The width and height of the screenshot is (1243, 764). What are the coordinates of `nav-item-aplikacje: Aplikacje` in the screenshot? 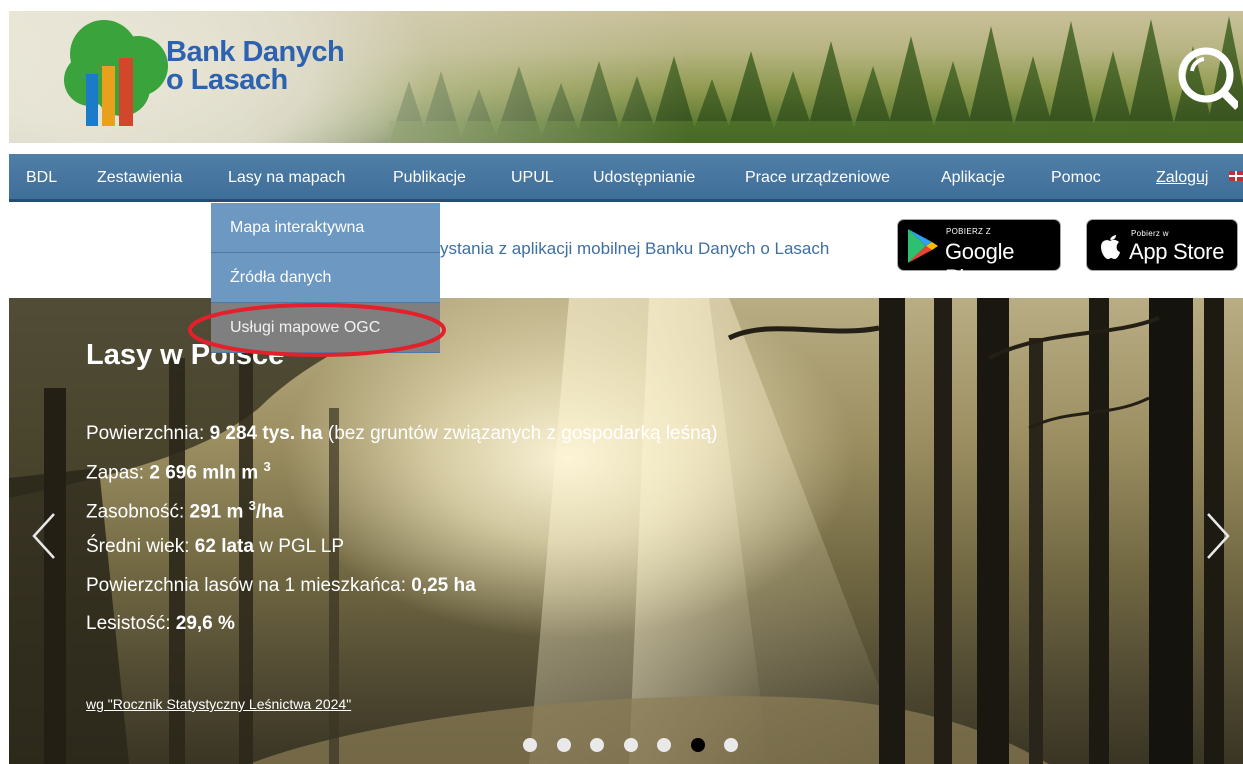 It's located at (973, 176).